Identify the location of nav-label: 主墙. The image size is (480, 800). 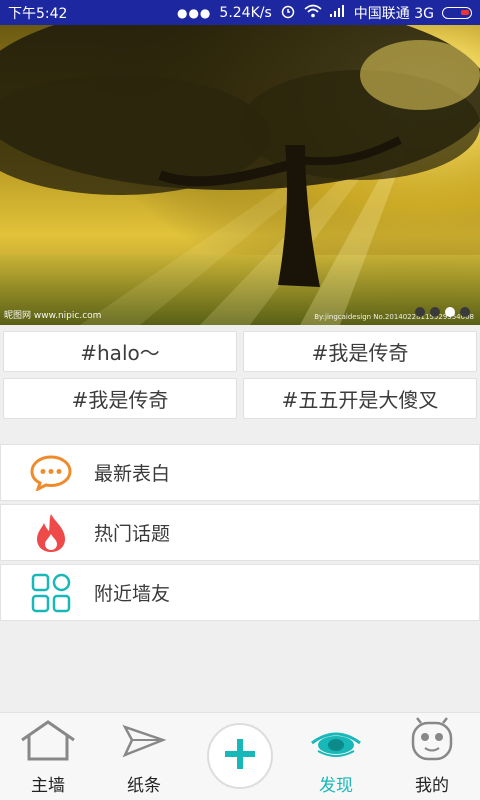
(48, 786).